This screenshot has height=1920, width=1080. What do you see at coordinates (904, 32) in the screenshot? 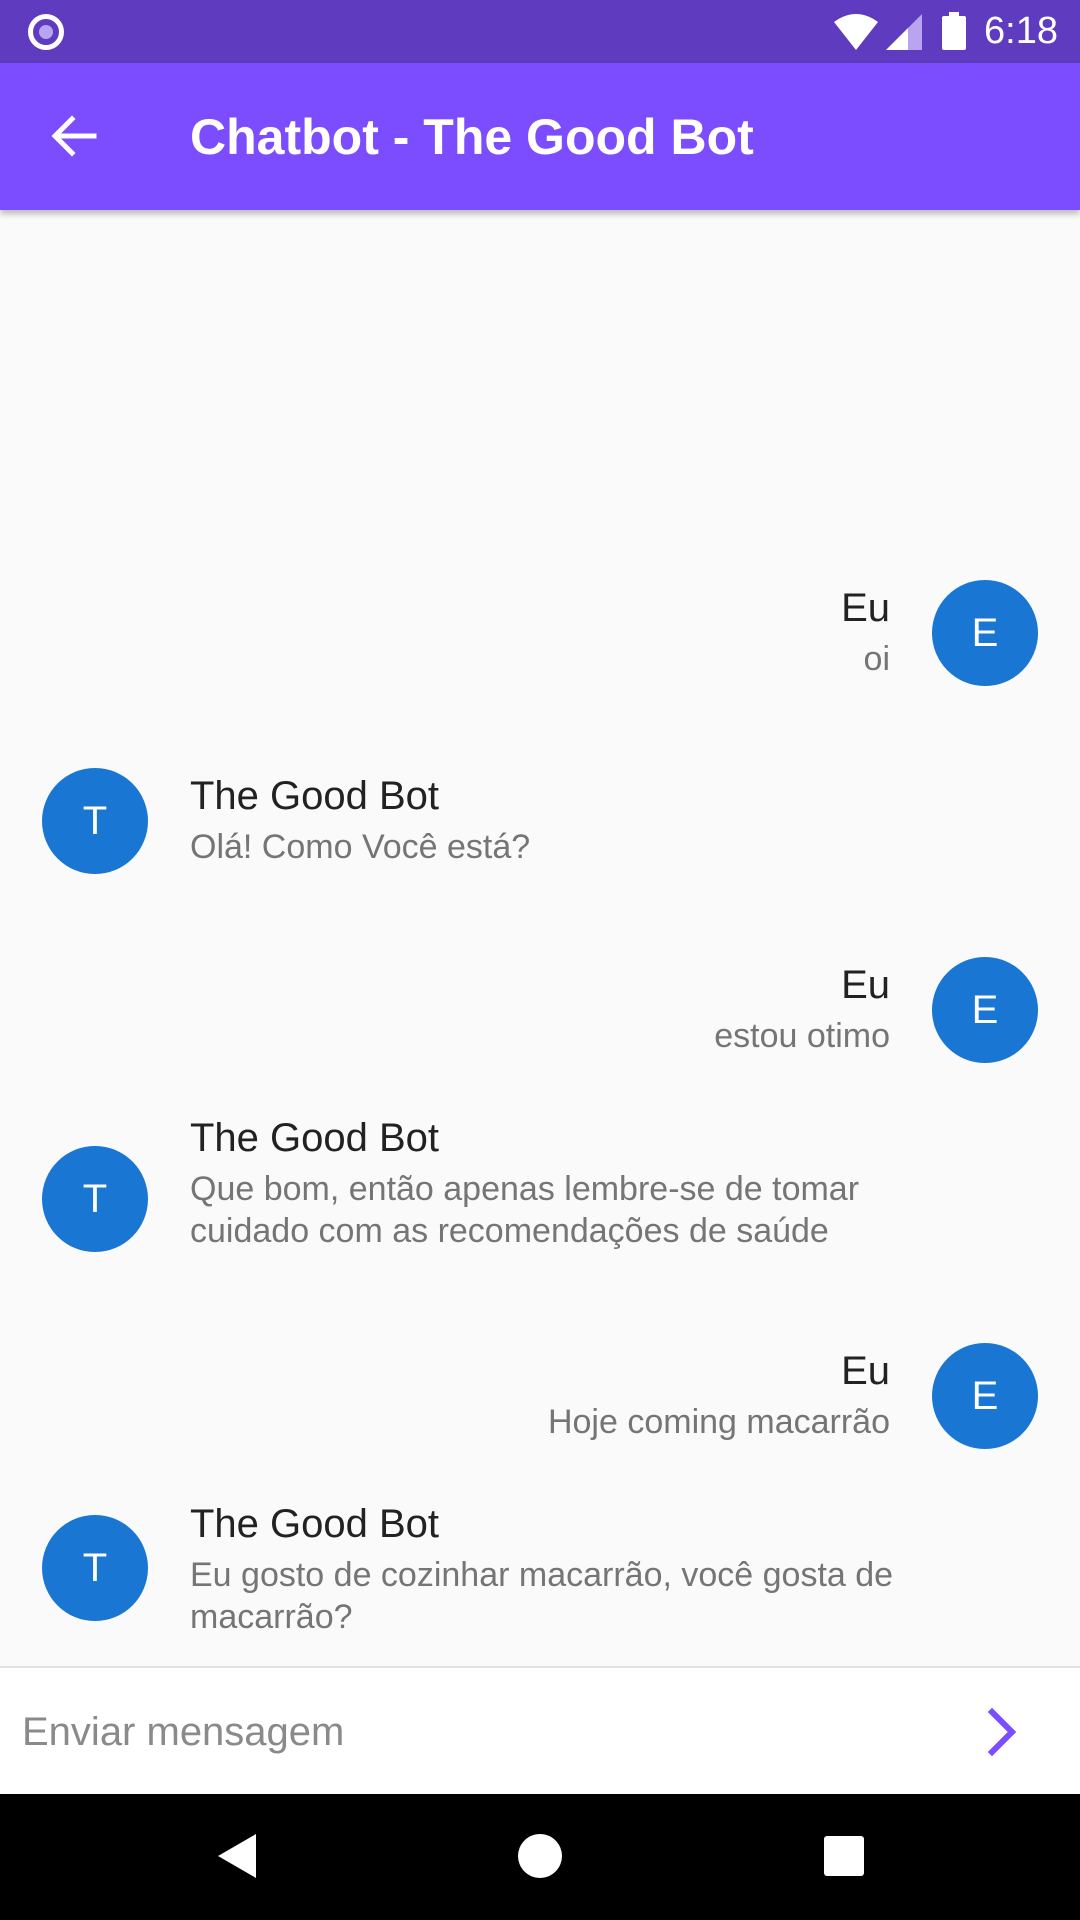
I see `signal-icon` at bounding box center [904, 32].